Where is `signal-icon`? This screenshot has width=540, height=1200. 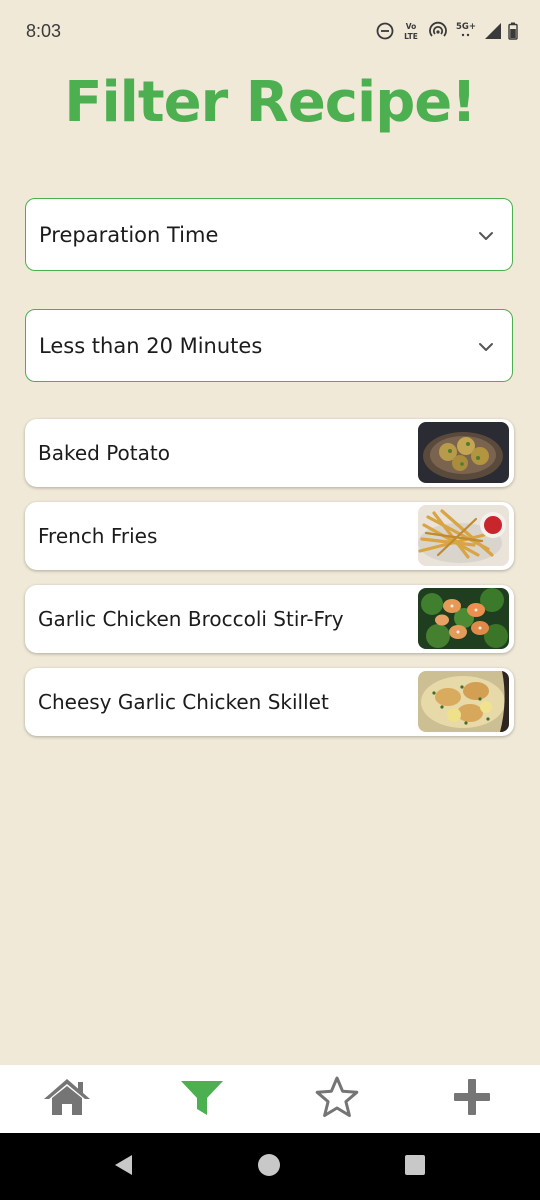
signal-icon is located at coordinates (493, 31).